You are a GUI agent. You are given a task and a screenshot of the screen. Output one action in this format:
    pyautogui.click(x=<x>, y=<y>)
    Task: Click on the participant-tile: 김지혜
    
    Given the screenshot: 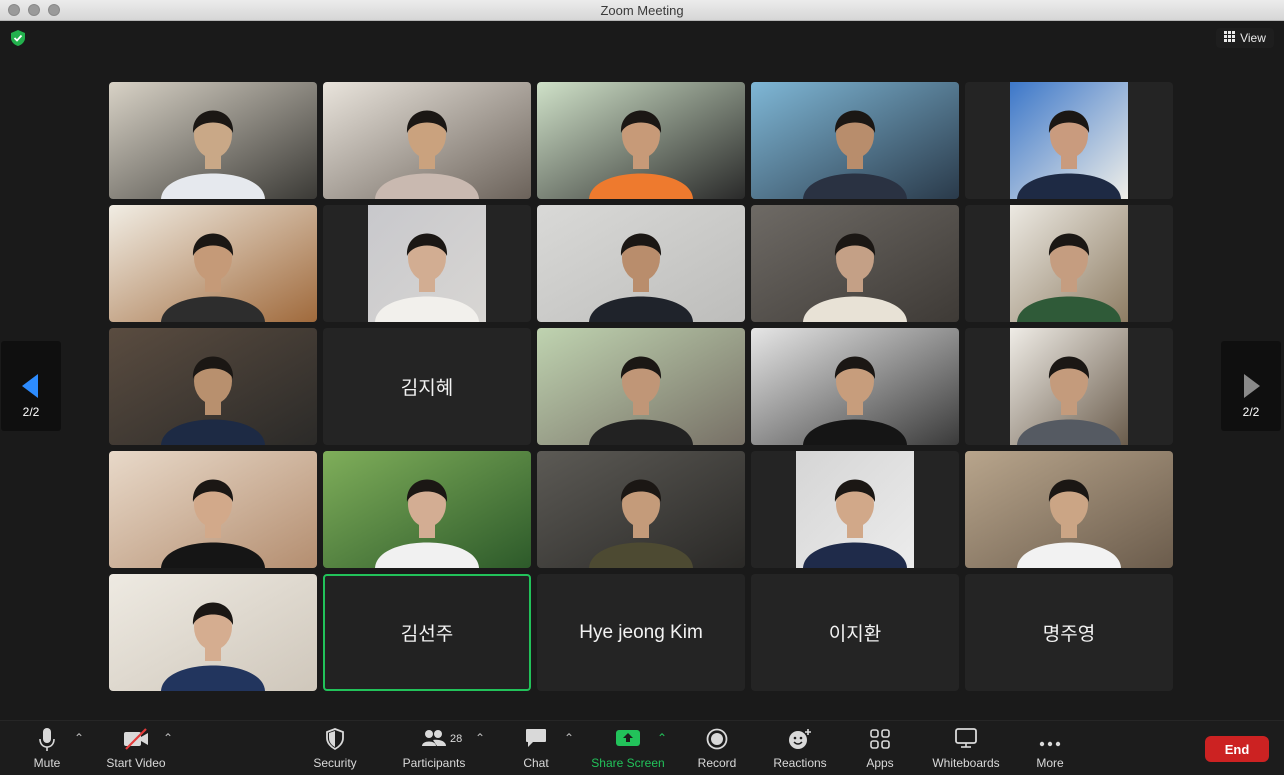 What is the action you would take?
    pyautogui.click(x=427, y=386)
    